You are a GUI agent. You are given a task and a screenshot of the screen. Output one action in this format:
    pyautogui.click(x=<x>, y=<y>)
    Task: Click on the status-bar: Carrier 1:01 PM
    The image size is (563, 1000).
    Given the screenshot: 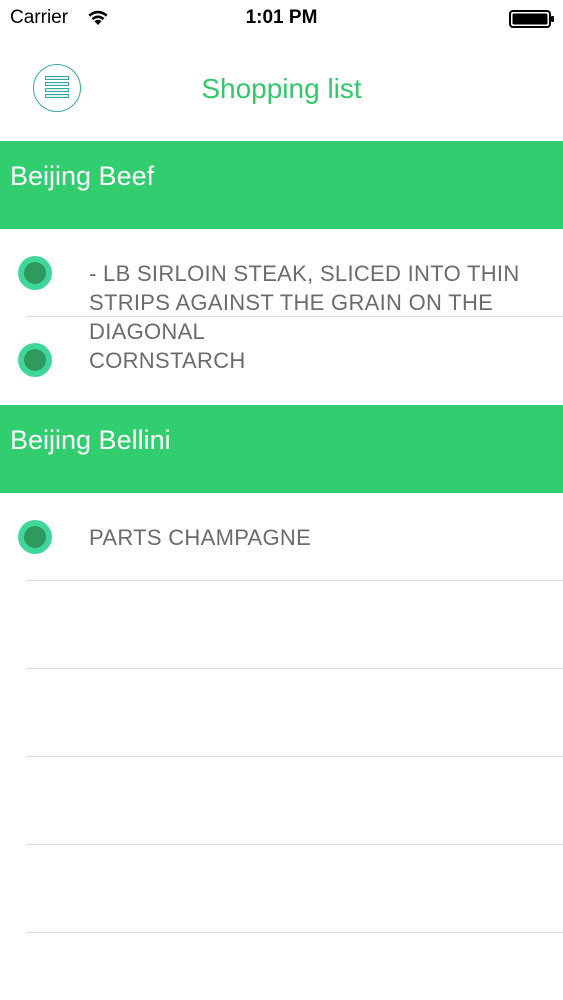 What is the action you would take?
    pyautogui.click(x=281, y=19)
    